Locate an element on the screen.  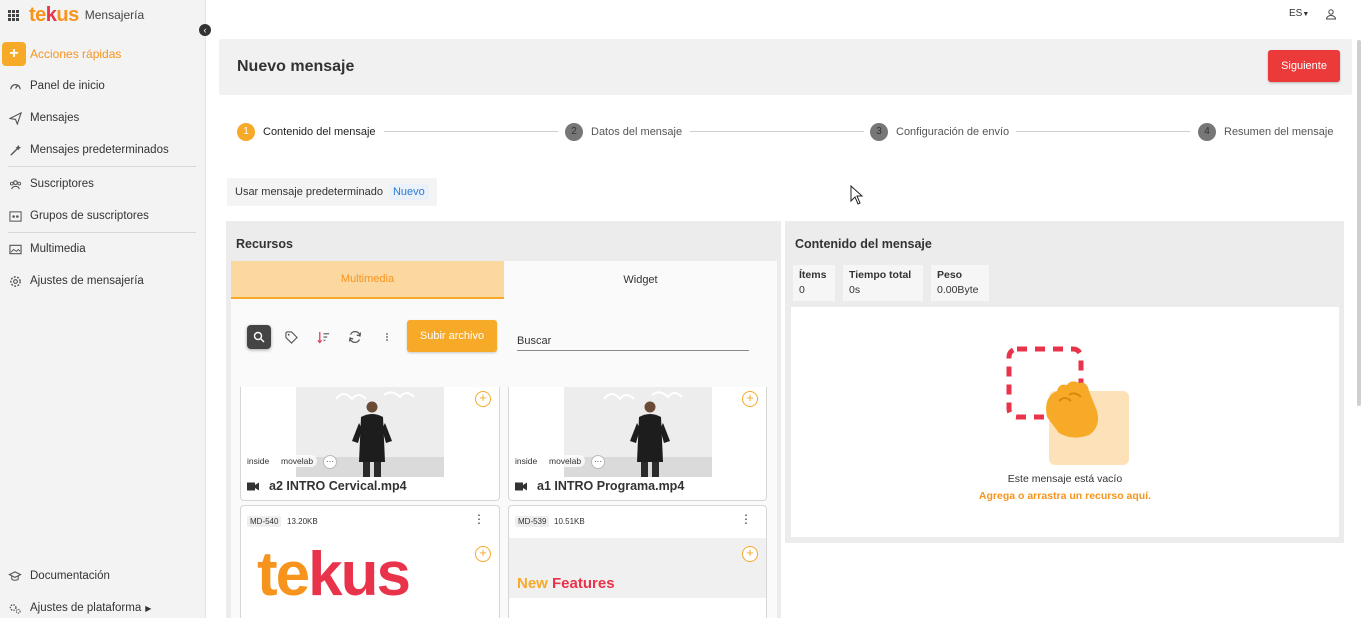
new-features-banner: New Features is located at coordinates (566, 583).